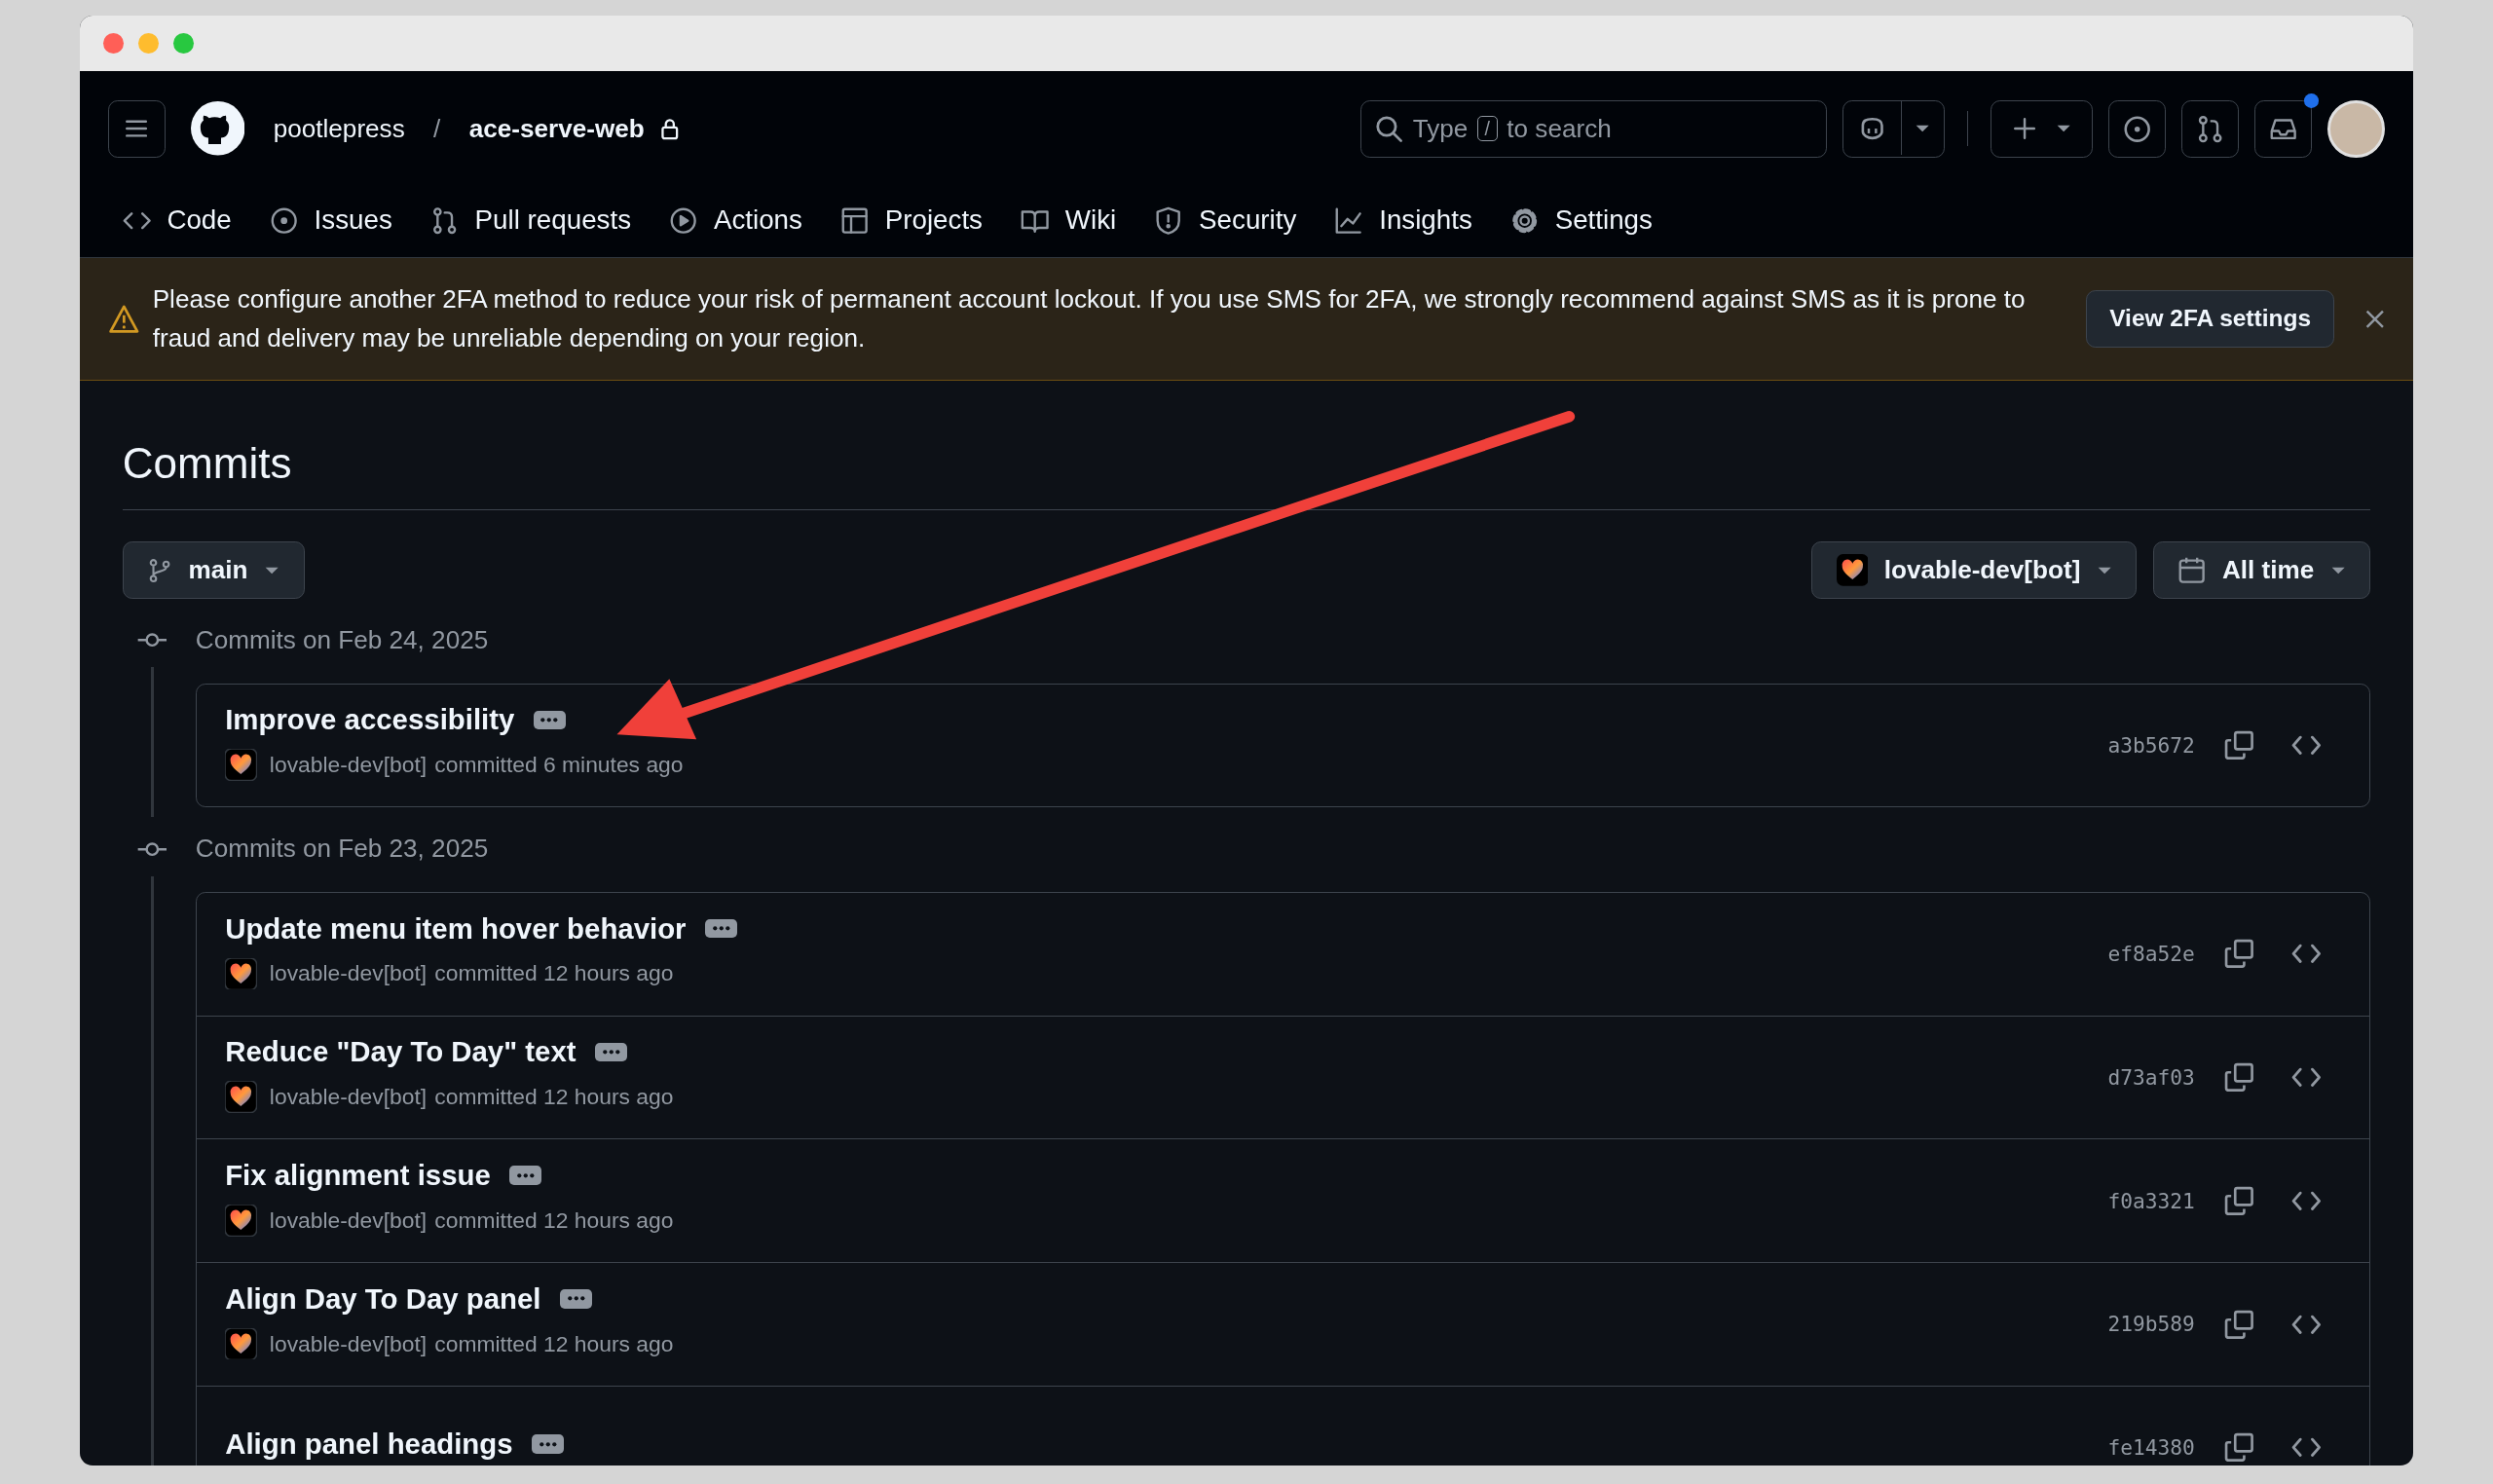  I want to click on commit-date-heading: Commits on Feb 24, 2025, so click(342, 640).